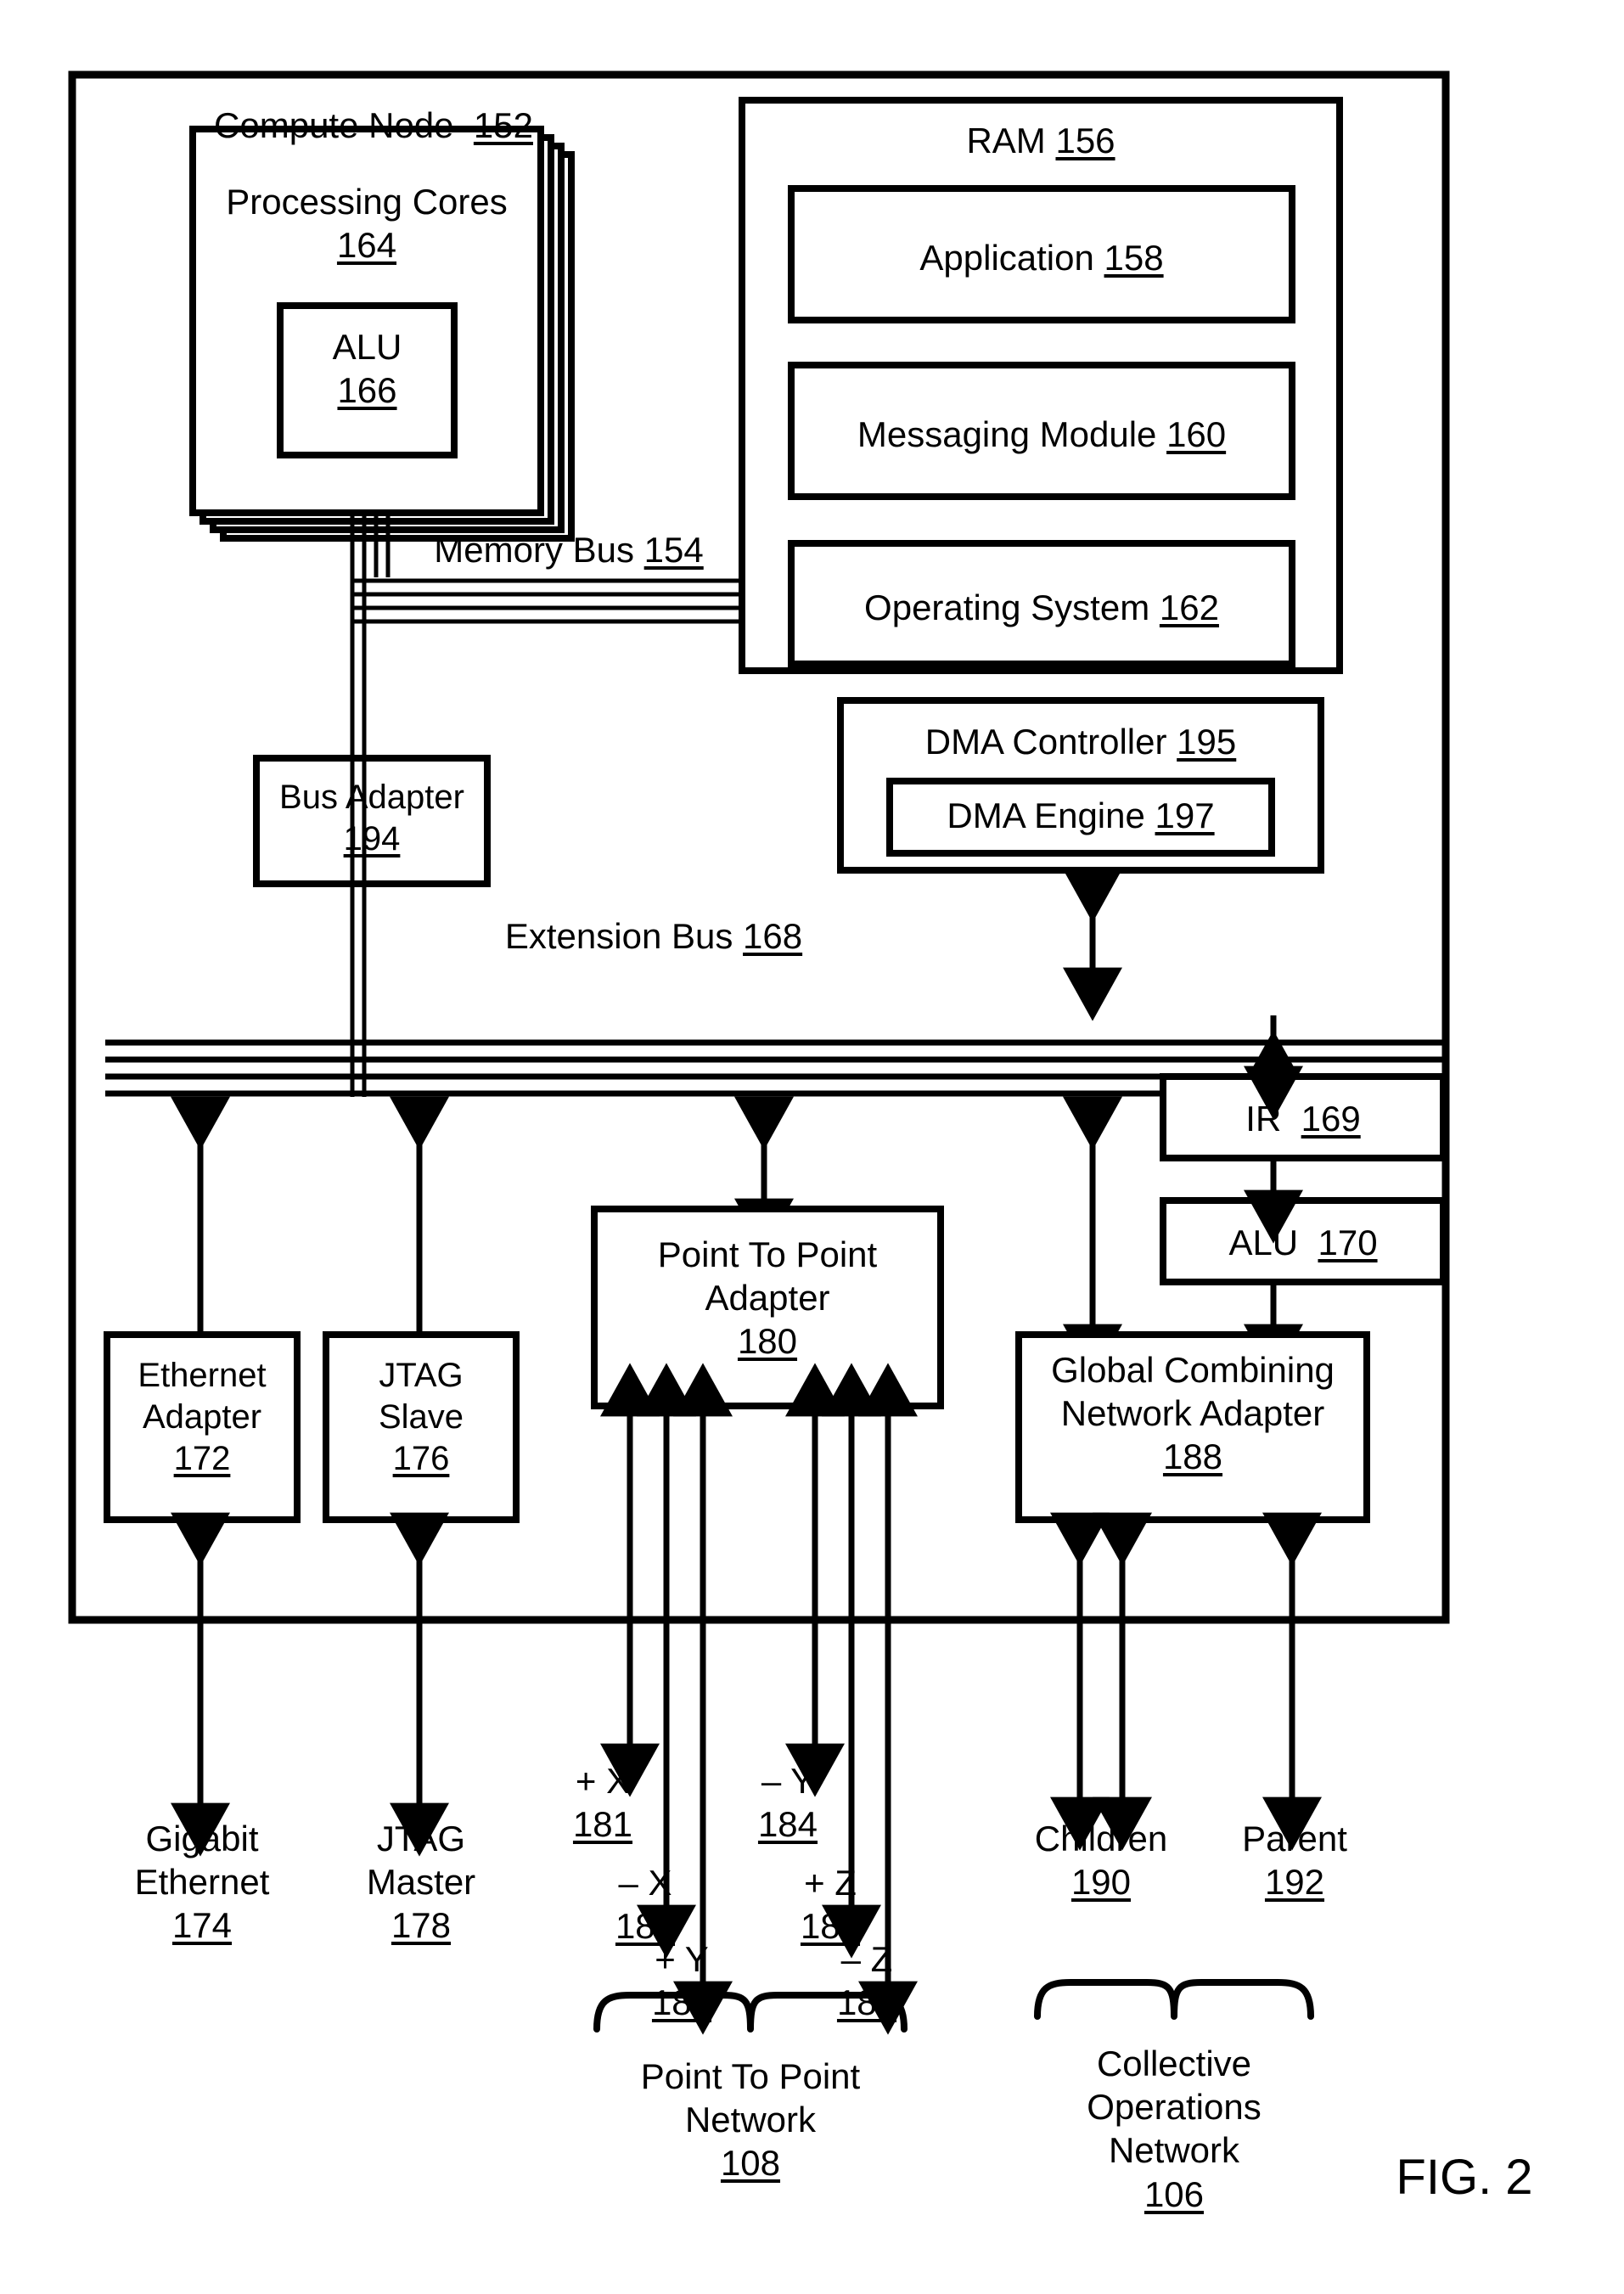 The image size is (1624, 2294). I want to click on jtag-master-label: JTAG Master 178, so click(421, 1883).